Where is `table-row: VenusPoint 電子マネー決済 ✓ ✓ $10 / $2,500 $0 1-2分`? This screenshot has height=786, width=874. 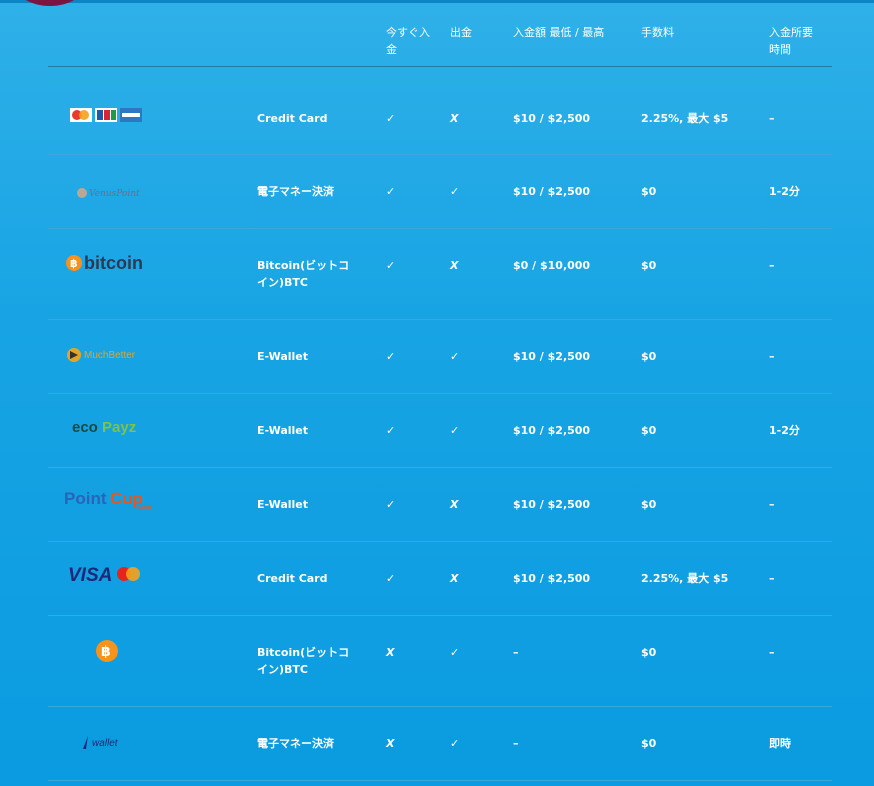
table-row: VenusPoint 電子マネー決済 ✓ ✓ $10 / $2,500 $0 1-2分 is located at coordinates (440, 192).